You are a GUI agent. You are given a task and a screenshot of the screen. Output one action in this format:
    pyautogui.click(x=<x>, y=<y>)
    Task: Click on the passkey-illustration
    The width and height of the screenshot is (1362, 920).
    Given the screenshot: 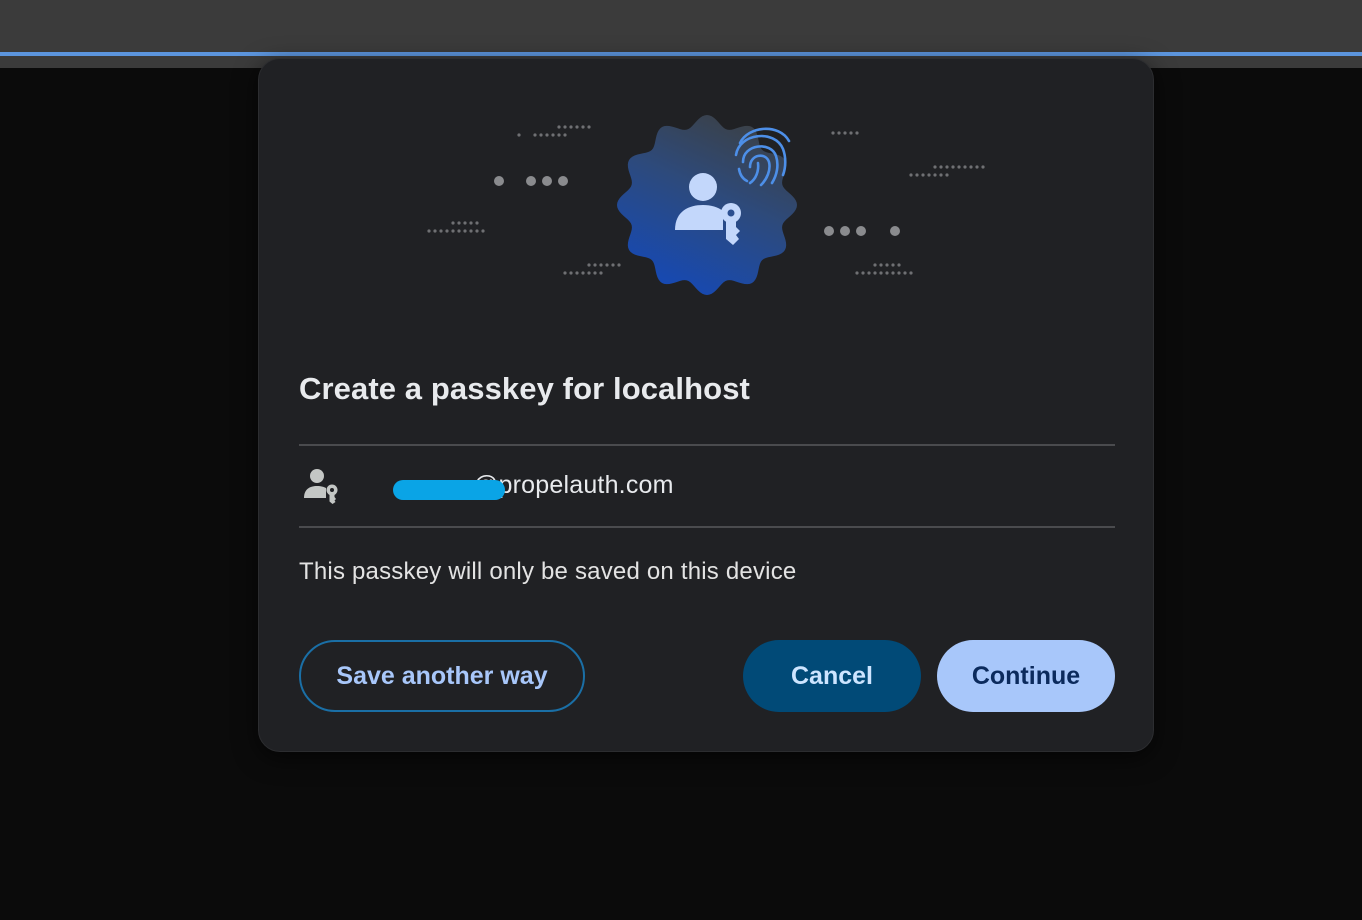 What is the action you would take?
    pyautogui.click(x=706, y=205)
    